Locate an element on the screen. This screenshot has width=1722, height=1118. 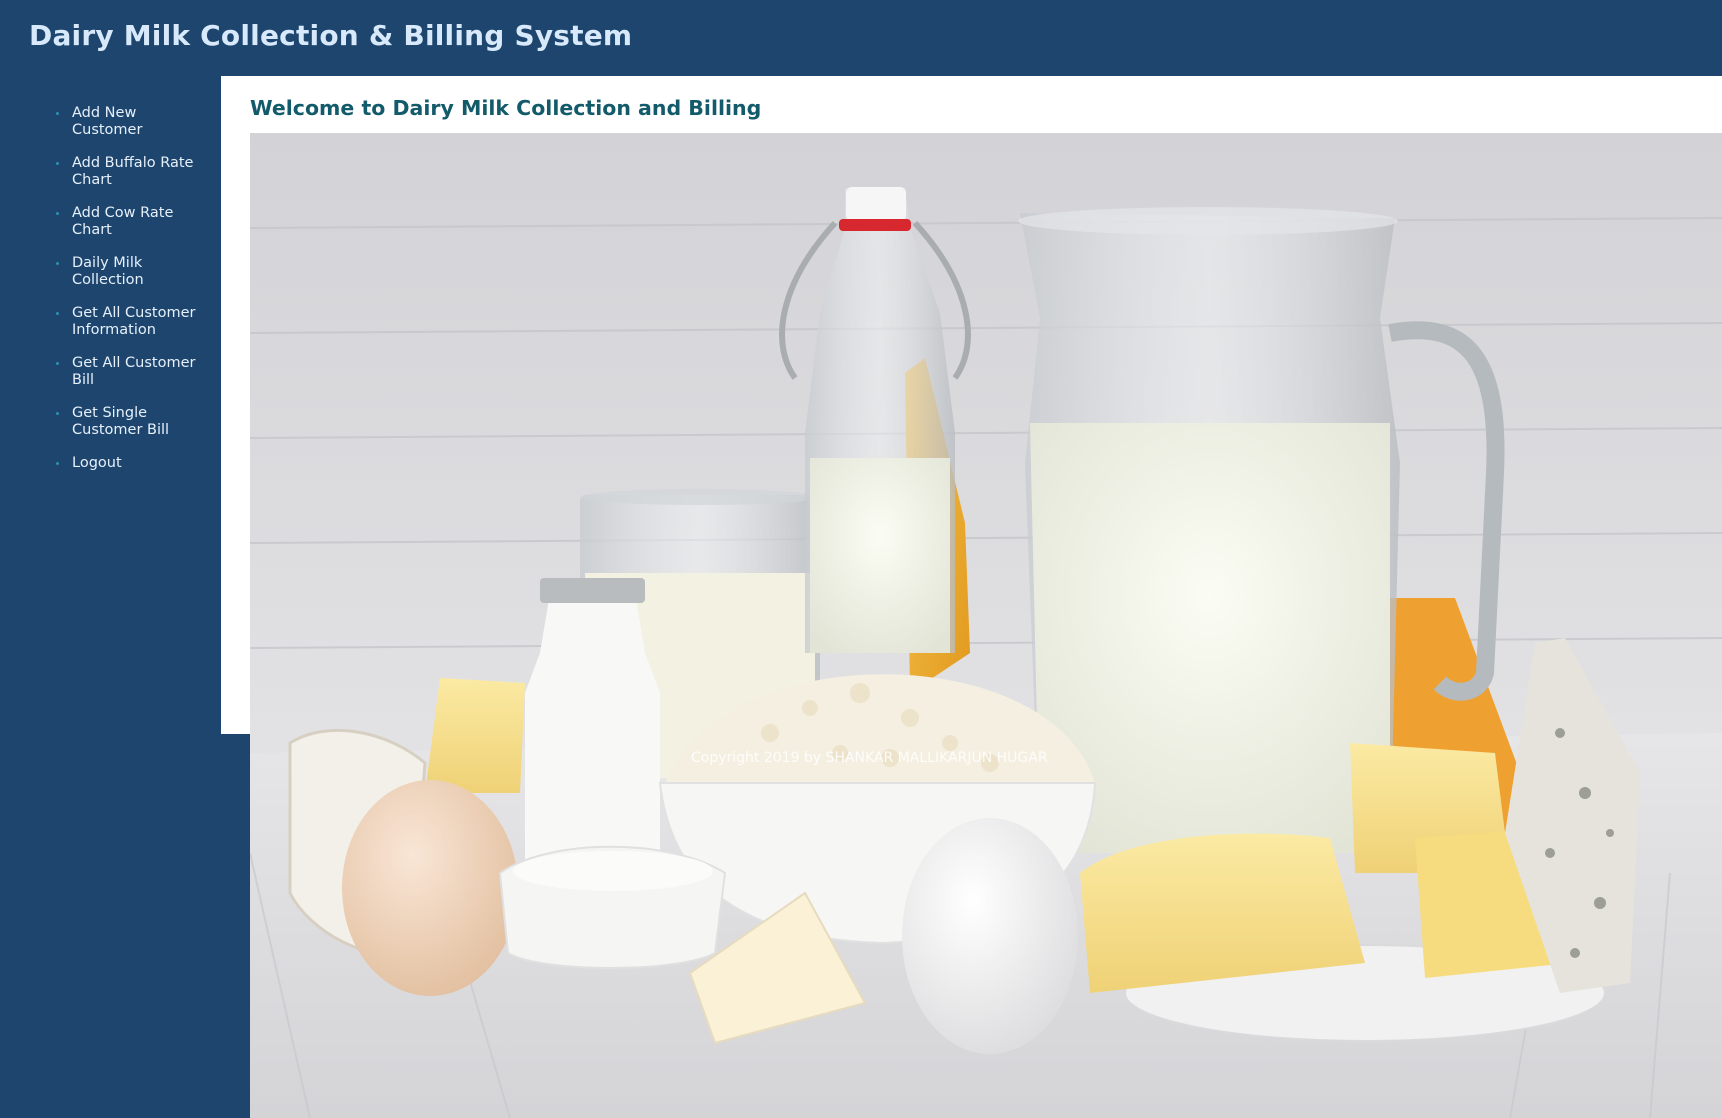
sidebar-item-label: Daily Milk Collection is located at coordinates (135, 271).